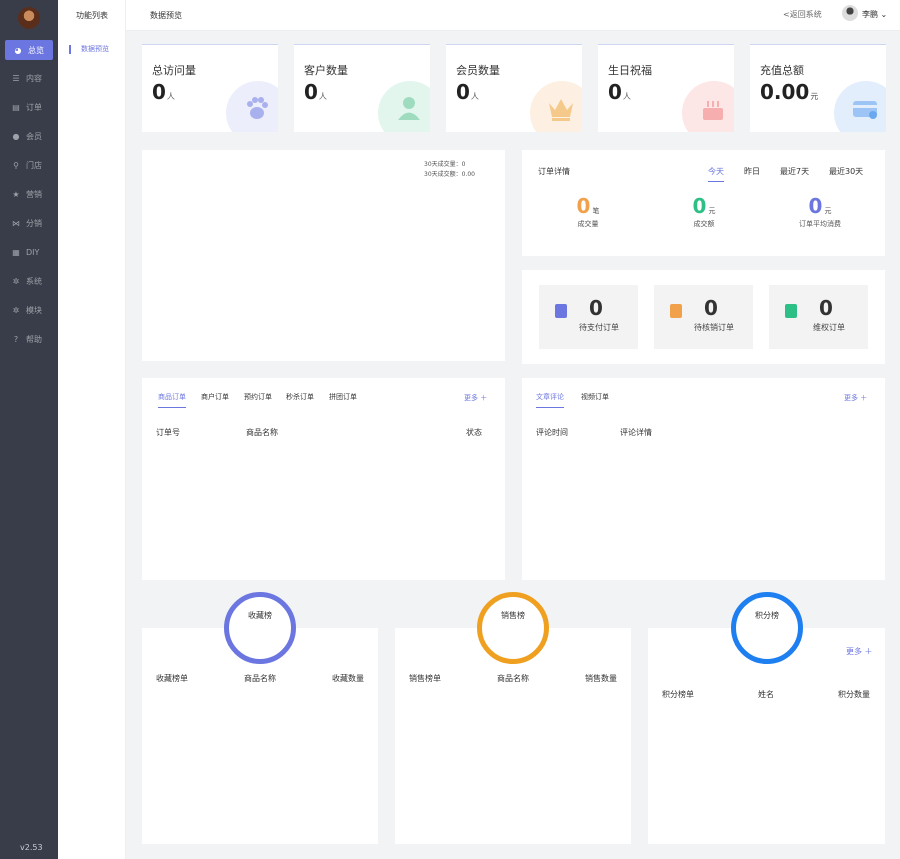 Image resolution: width=900 pixels, height=859 pixels. What do you see at coordinates (714, 327) in the screenshot?
I see `todo-label: 待核销订单` at bounding box center [714, 327].